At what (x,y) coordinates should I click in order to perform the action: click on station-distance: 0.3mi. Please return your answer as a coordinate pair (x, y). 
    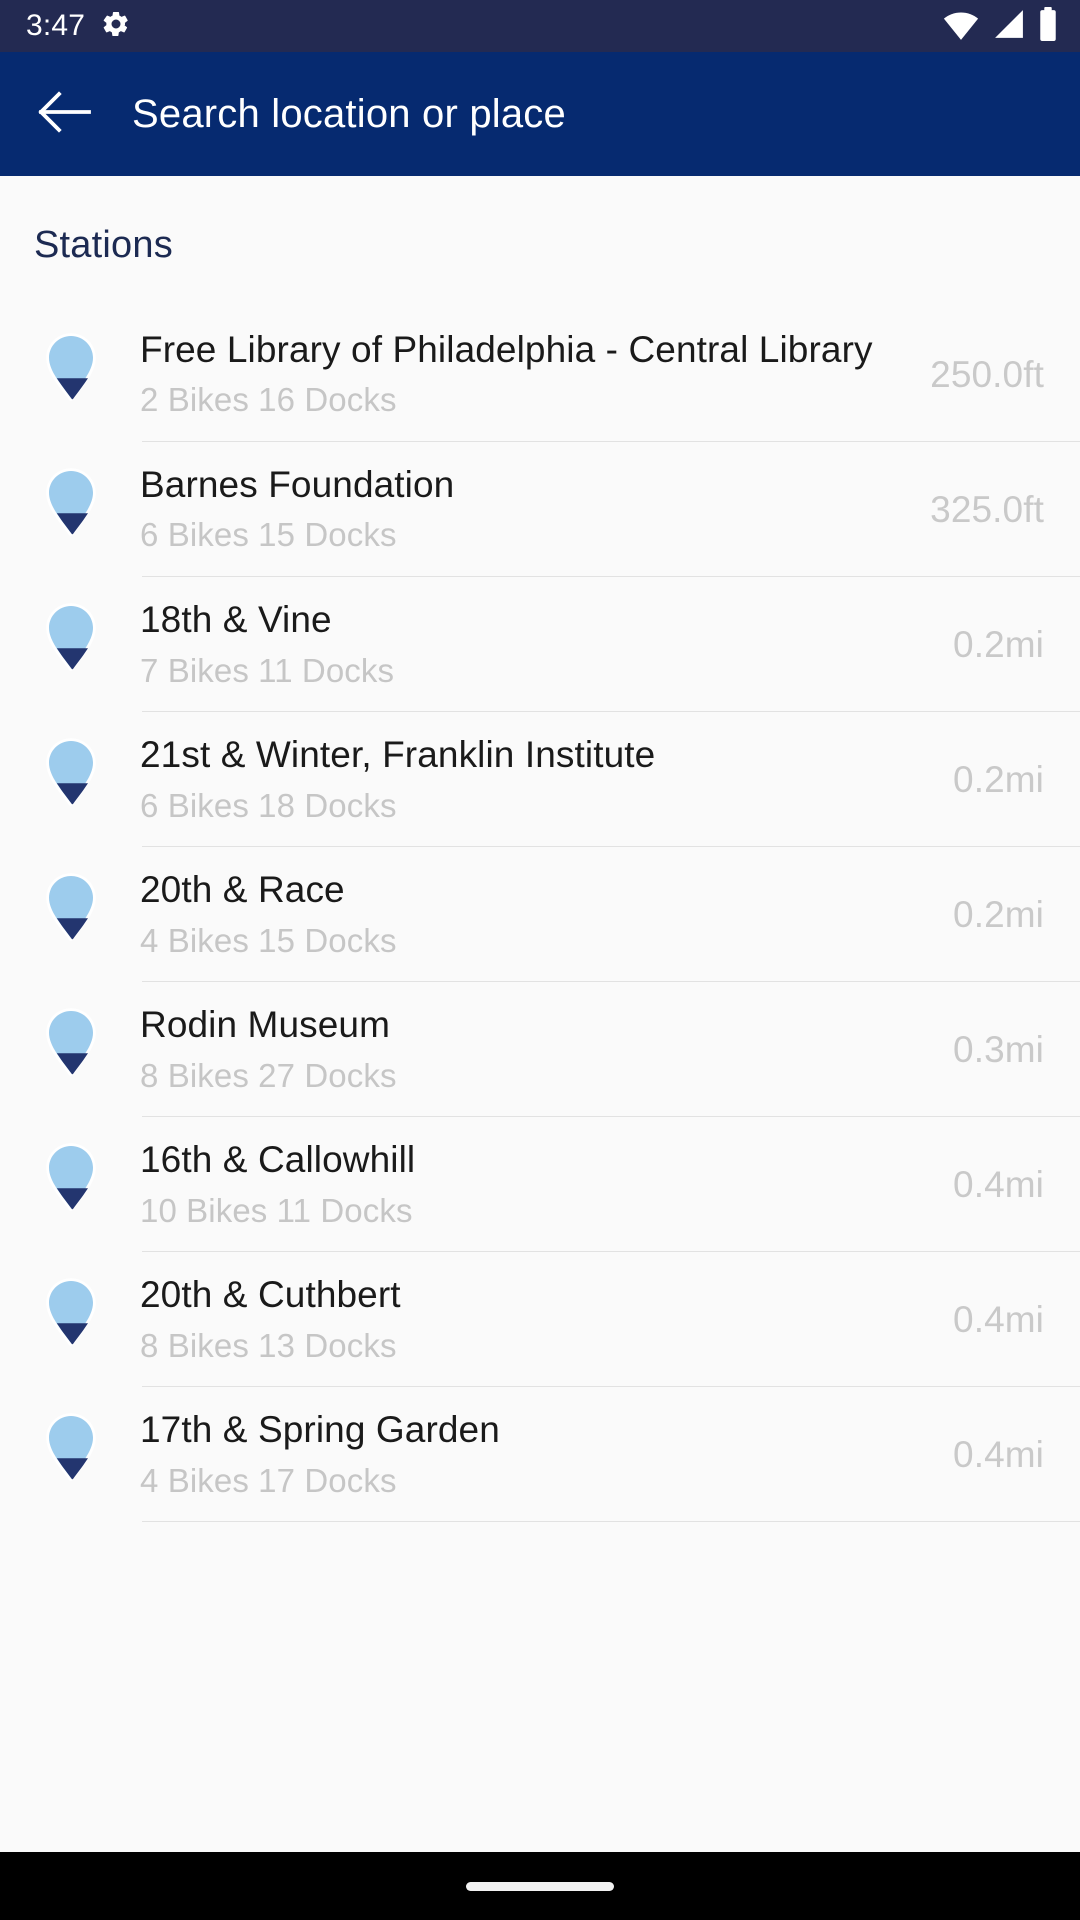
    Looking at the image, I should click on (998, 1049).